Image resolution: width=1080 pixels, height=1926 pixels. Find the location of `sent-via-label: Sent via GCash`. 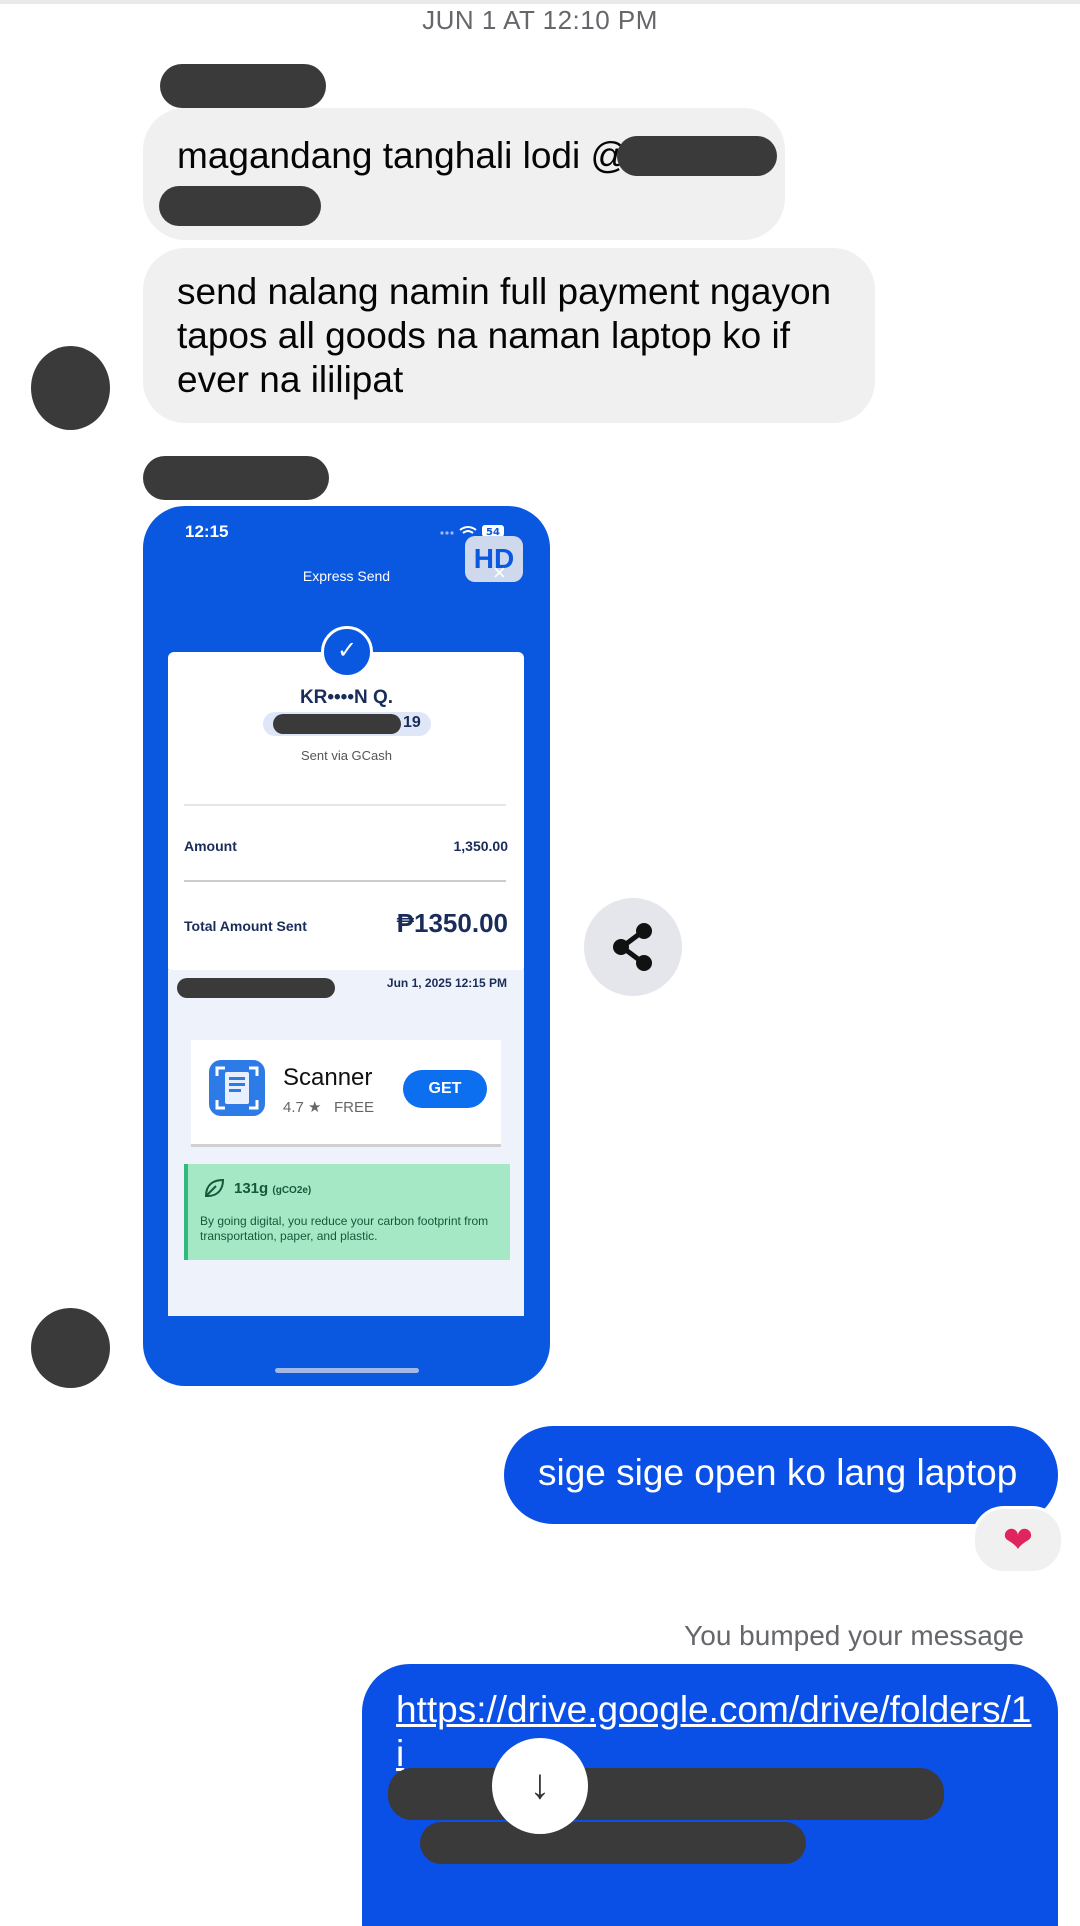

sent-via-label: Sent via GCash is located at coordinates (346, 755).